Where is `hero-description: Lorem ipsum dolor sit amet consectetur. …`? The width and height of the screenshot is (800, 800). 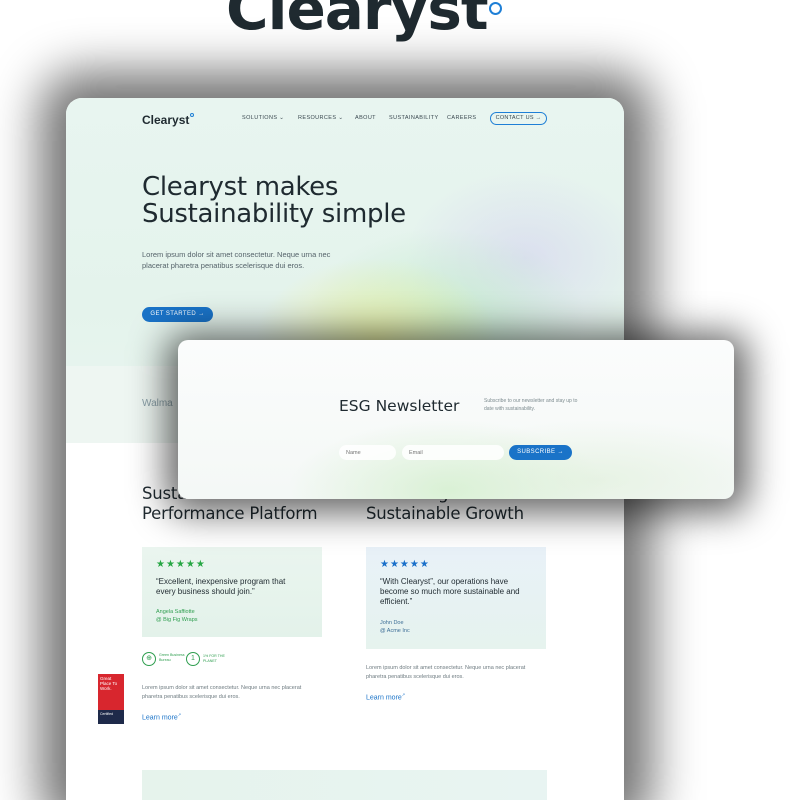
hero-description: Lorem ipsum dolor sit amet consectetur. … is located at coordinates (236, 260).